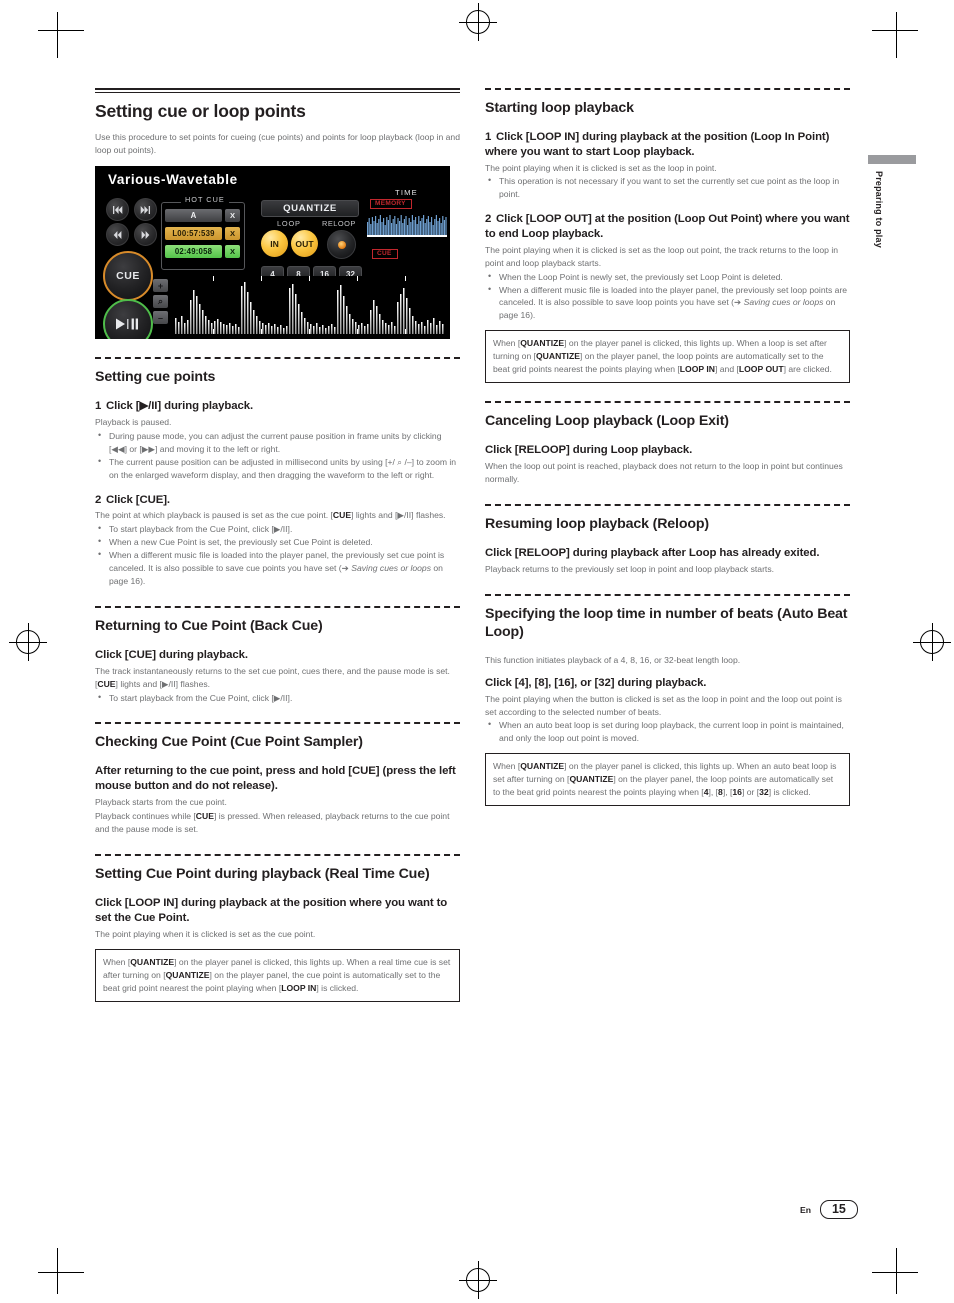 Image resolution: width=954 pixels, height=1303 pixels. I want to click on hot-cue-value-c: 02:49:058, so click(193, 252).